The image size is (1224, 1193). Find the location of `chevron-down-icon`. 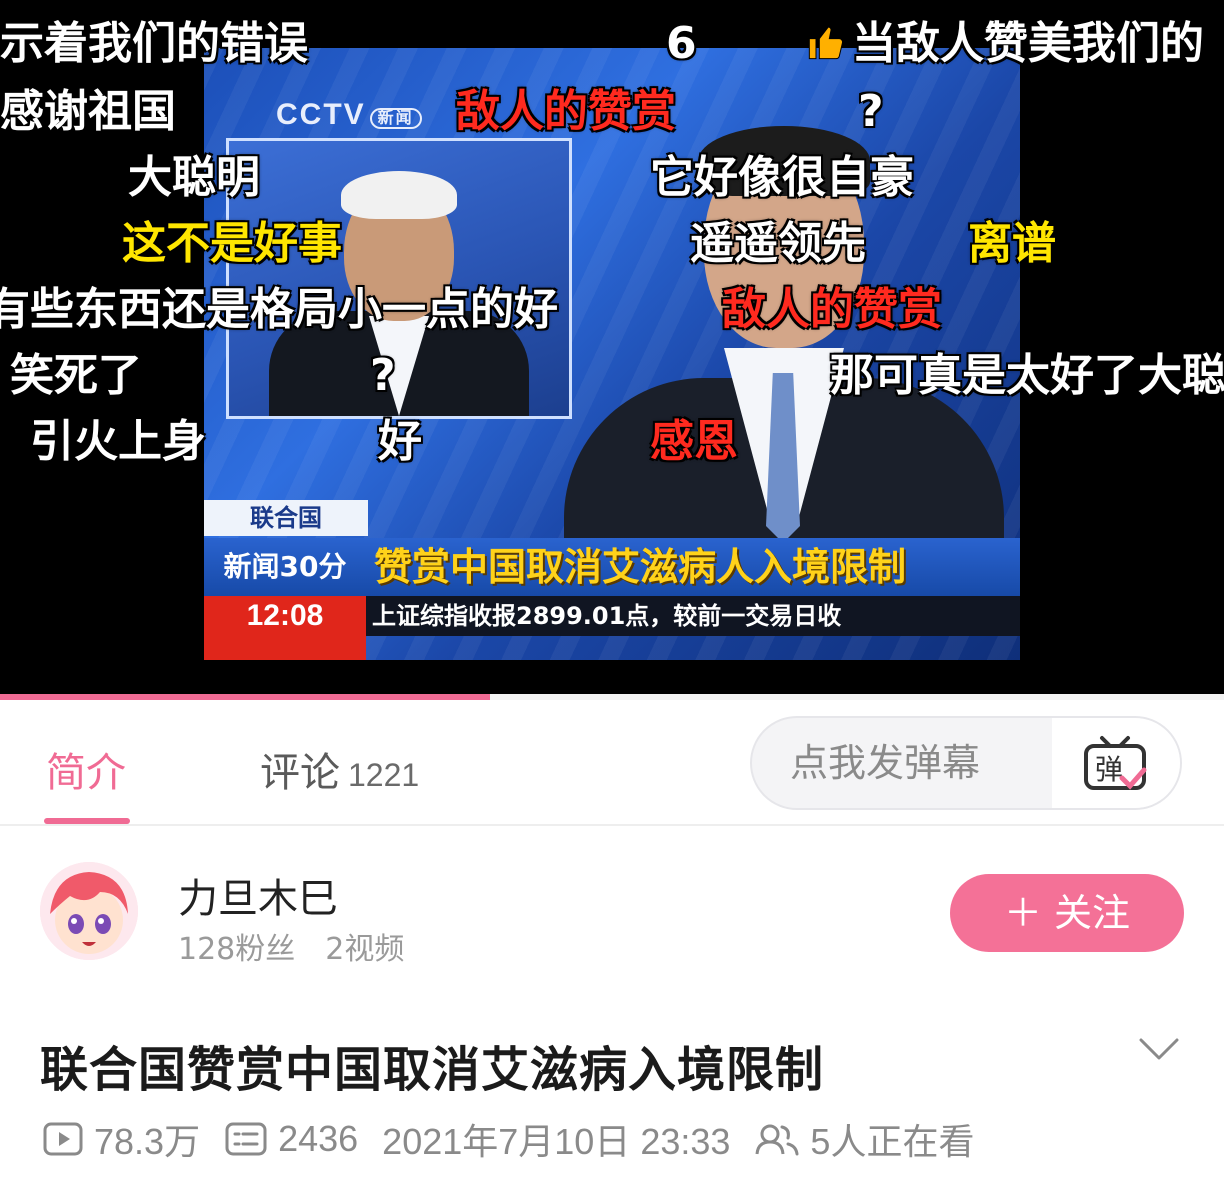

chevron-down-icon is located at coordinates (1159, 1049).